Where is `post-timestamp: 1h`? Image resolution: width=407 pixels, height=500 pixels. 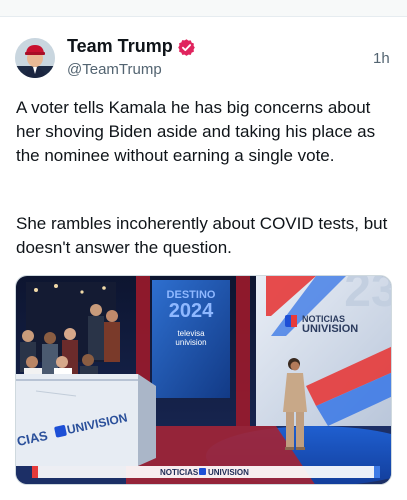 post-timestamp: 1h is located at coordinates (381, 58).